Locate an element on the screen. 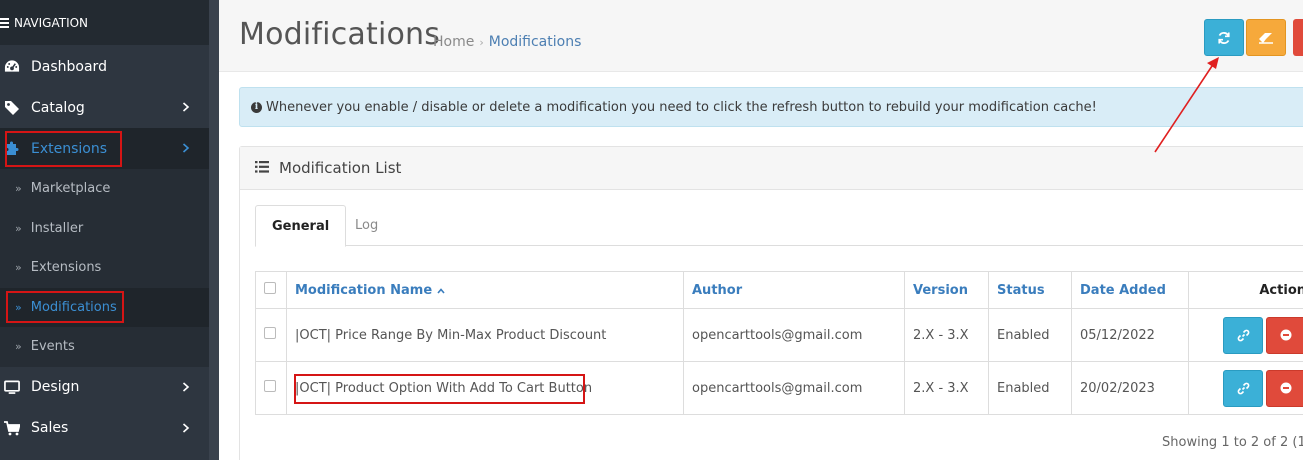 This screenshot has width=1303, height=460. submenu-item-modifications: » Modifications is located at coordinates (104, 307).